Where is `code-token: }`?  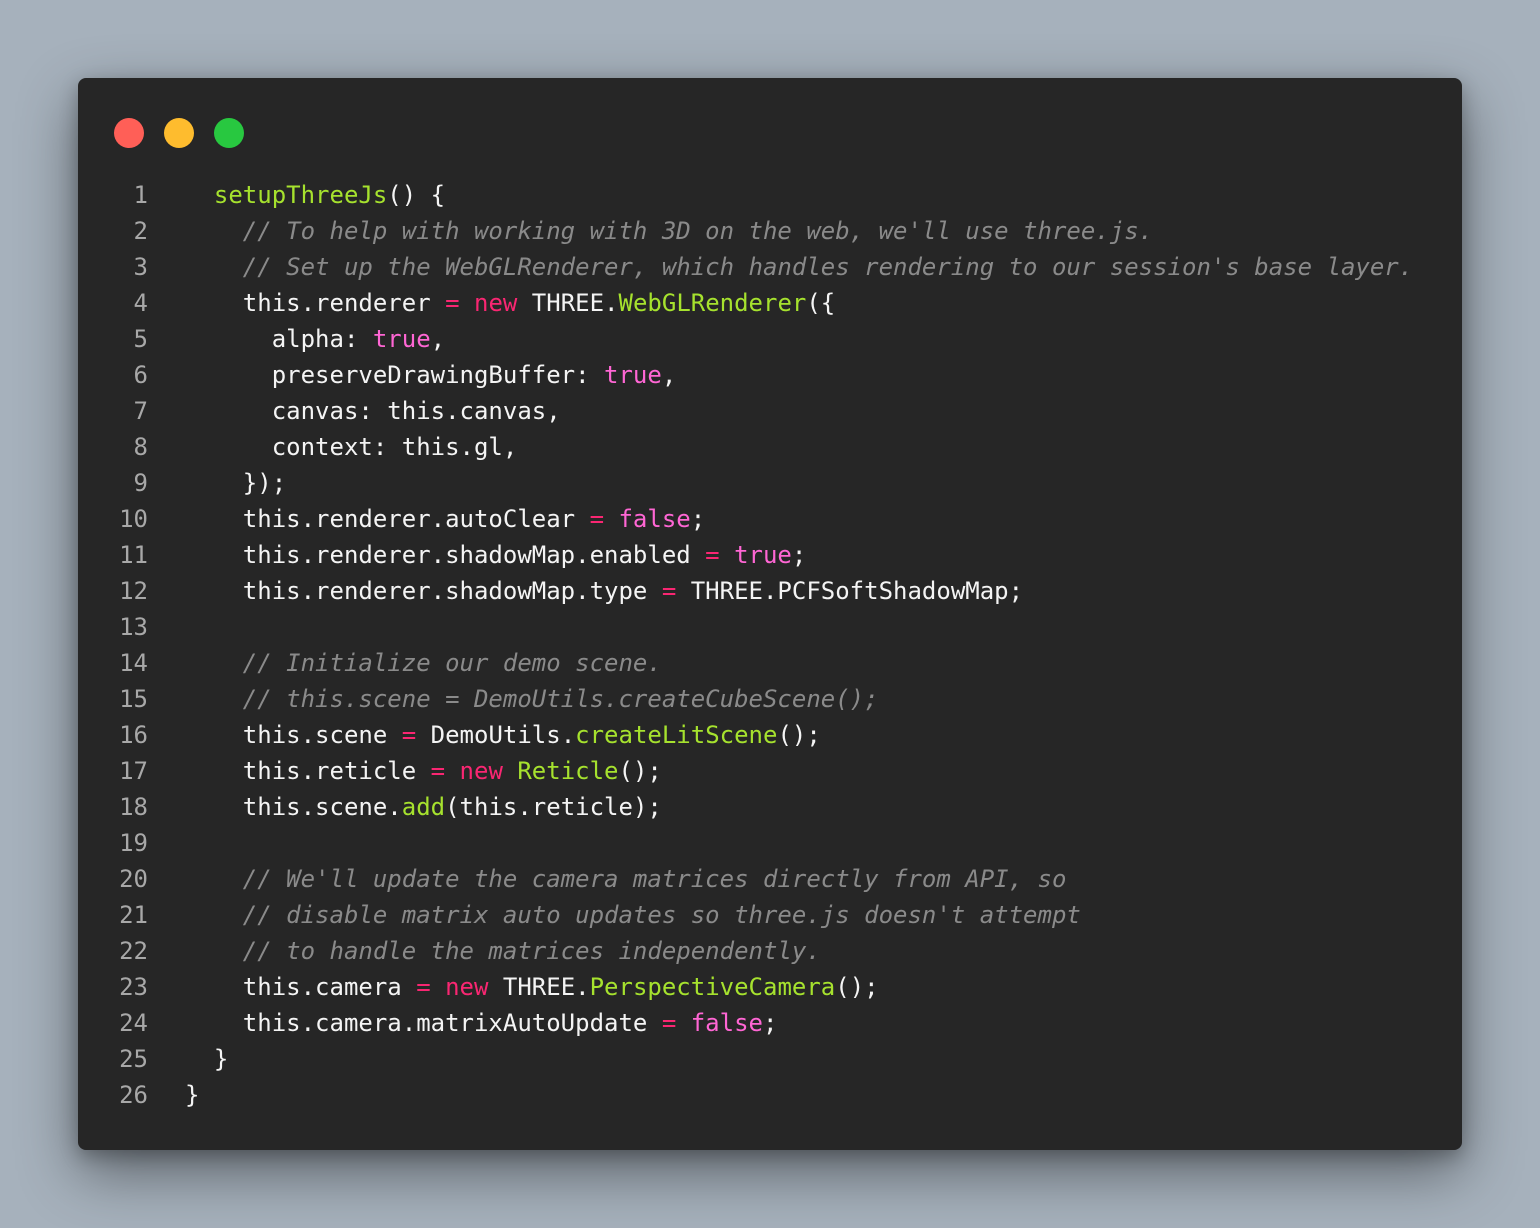
code-token: } is located at coordinates (192, 1095).